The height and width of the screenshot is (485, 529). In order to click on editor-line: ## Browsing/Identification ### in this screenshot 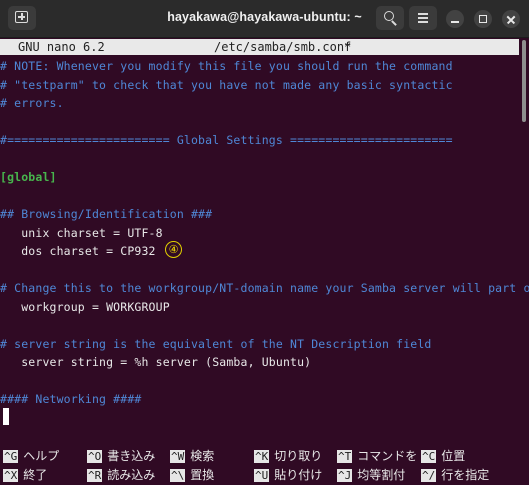, I will do `click(106, 214)`.